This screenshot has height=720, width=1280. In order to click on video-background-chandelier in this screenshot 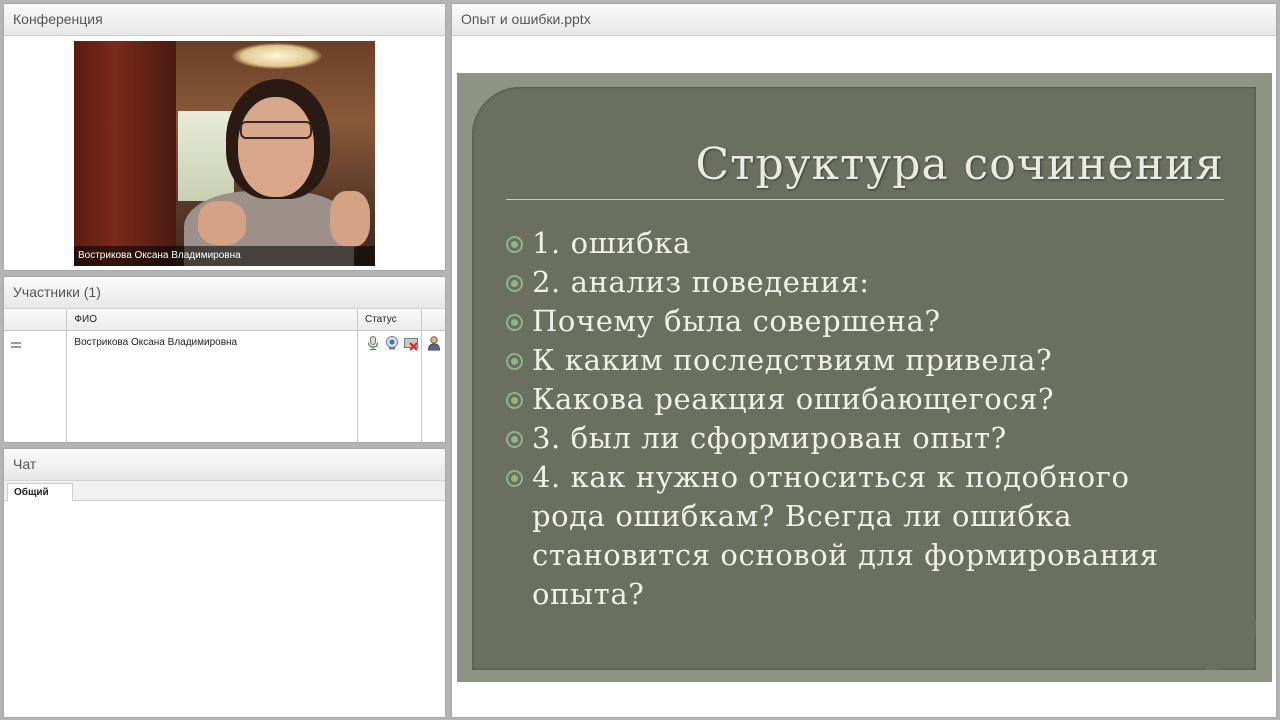, I will do `click(277, 56)`.